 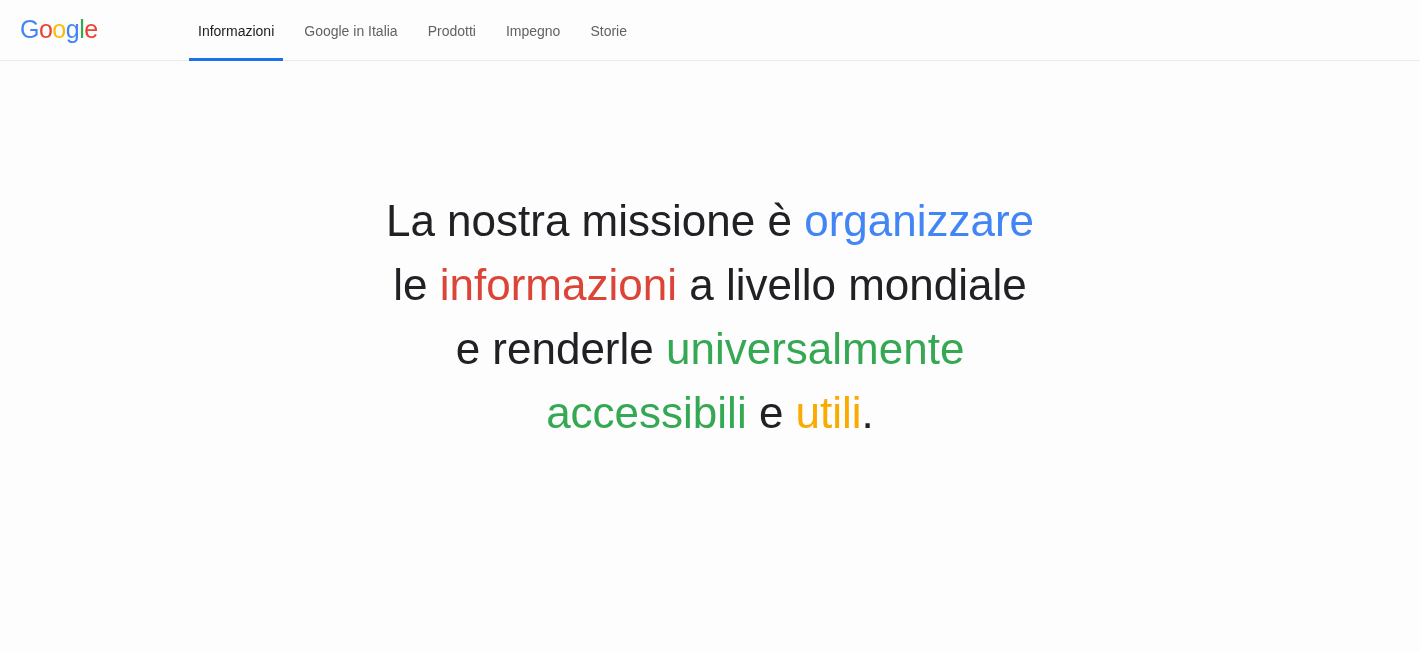 I want to click on nav-tab: Informazioni, so click(x=236, y=30).